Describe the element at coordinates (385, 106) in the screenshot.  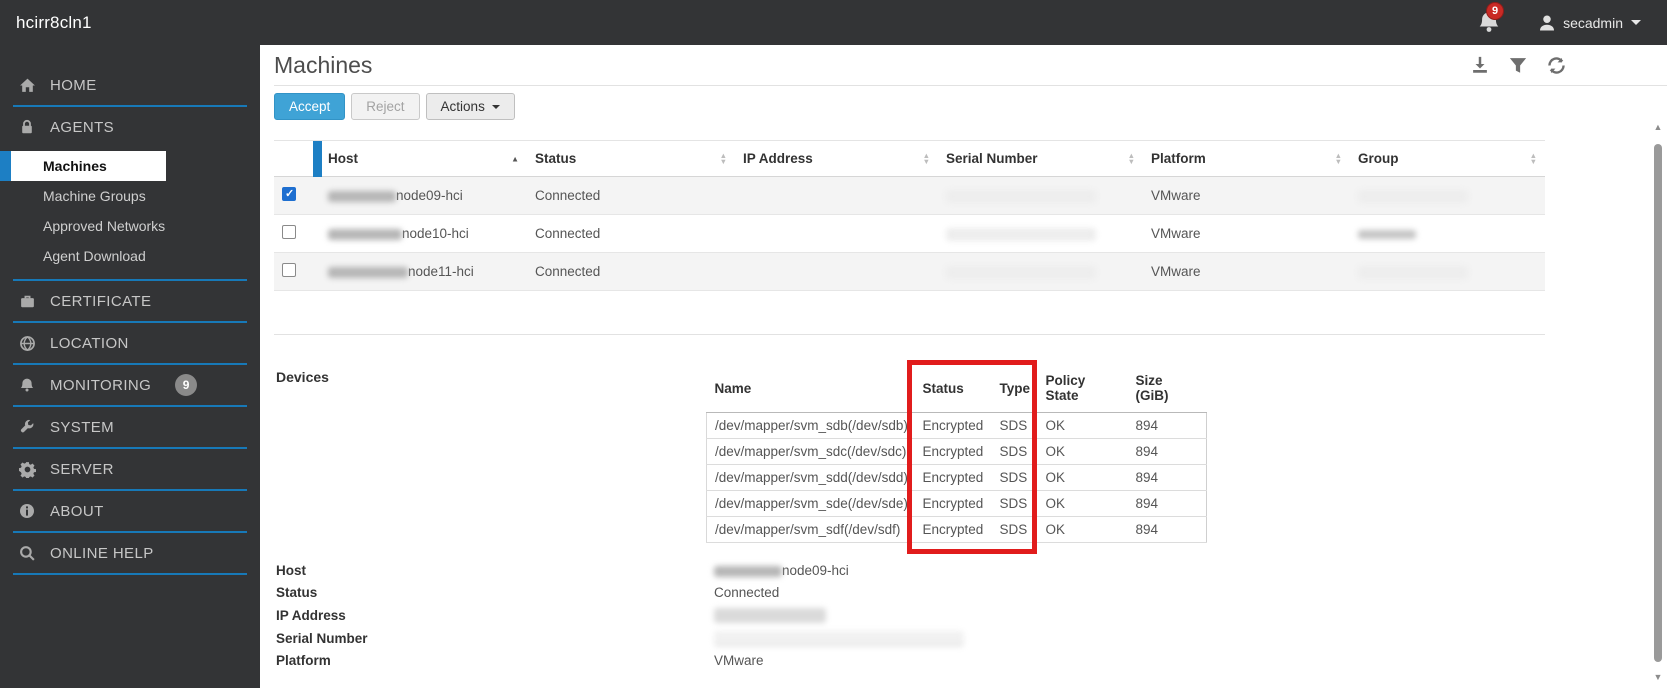
I see `reject-button: Reject` at that location.